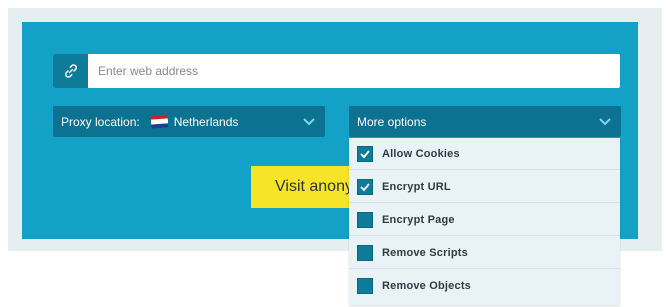 This screenshot has height=307, width=670. What do you see at coordinates (484, 286) in the screenshot?
I see `option-remove-objects: Remove Objects` at bounding box center [484, 286].